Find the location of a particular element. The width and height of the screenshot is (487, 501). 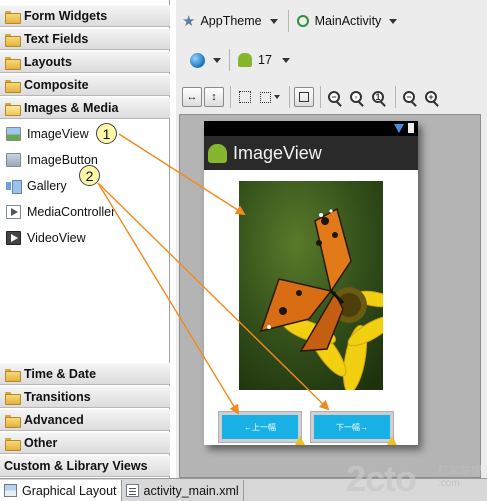

api-level-dropdown: 17 is located at coordinates (264, 60).